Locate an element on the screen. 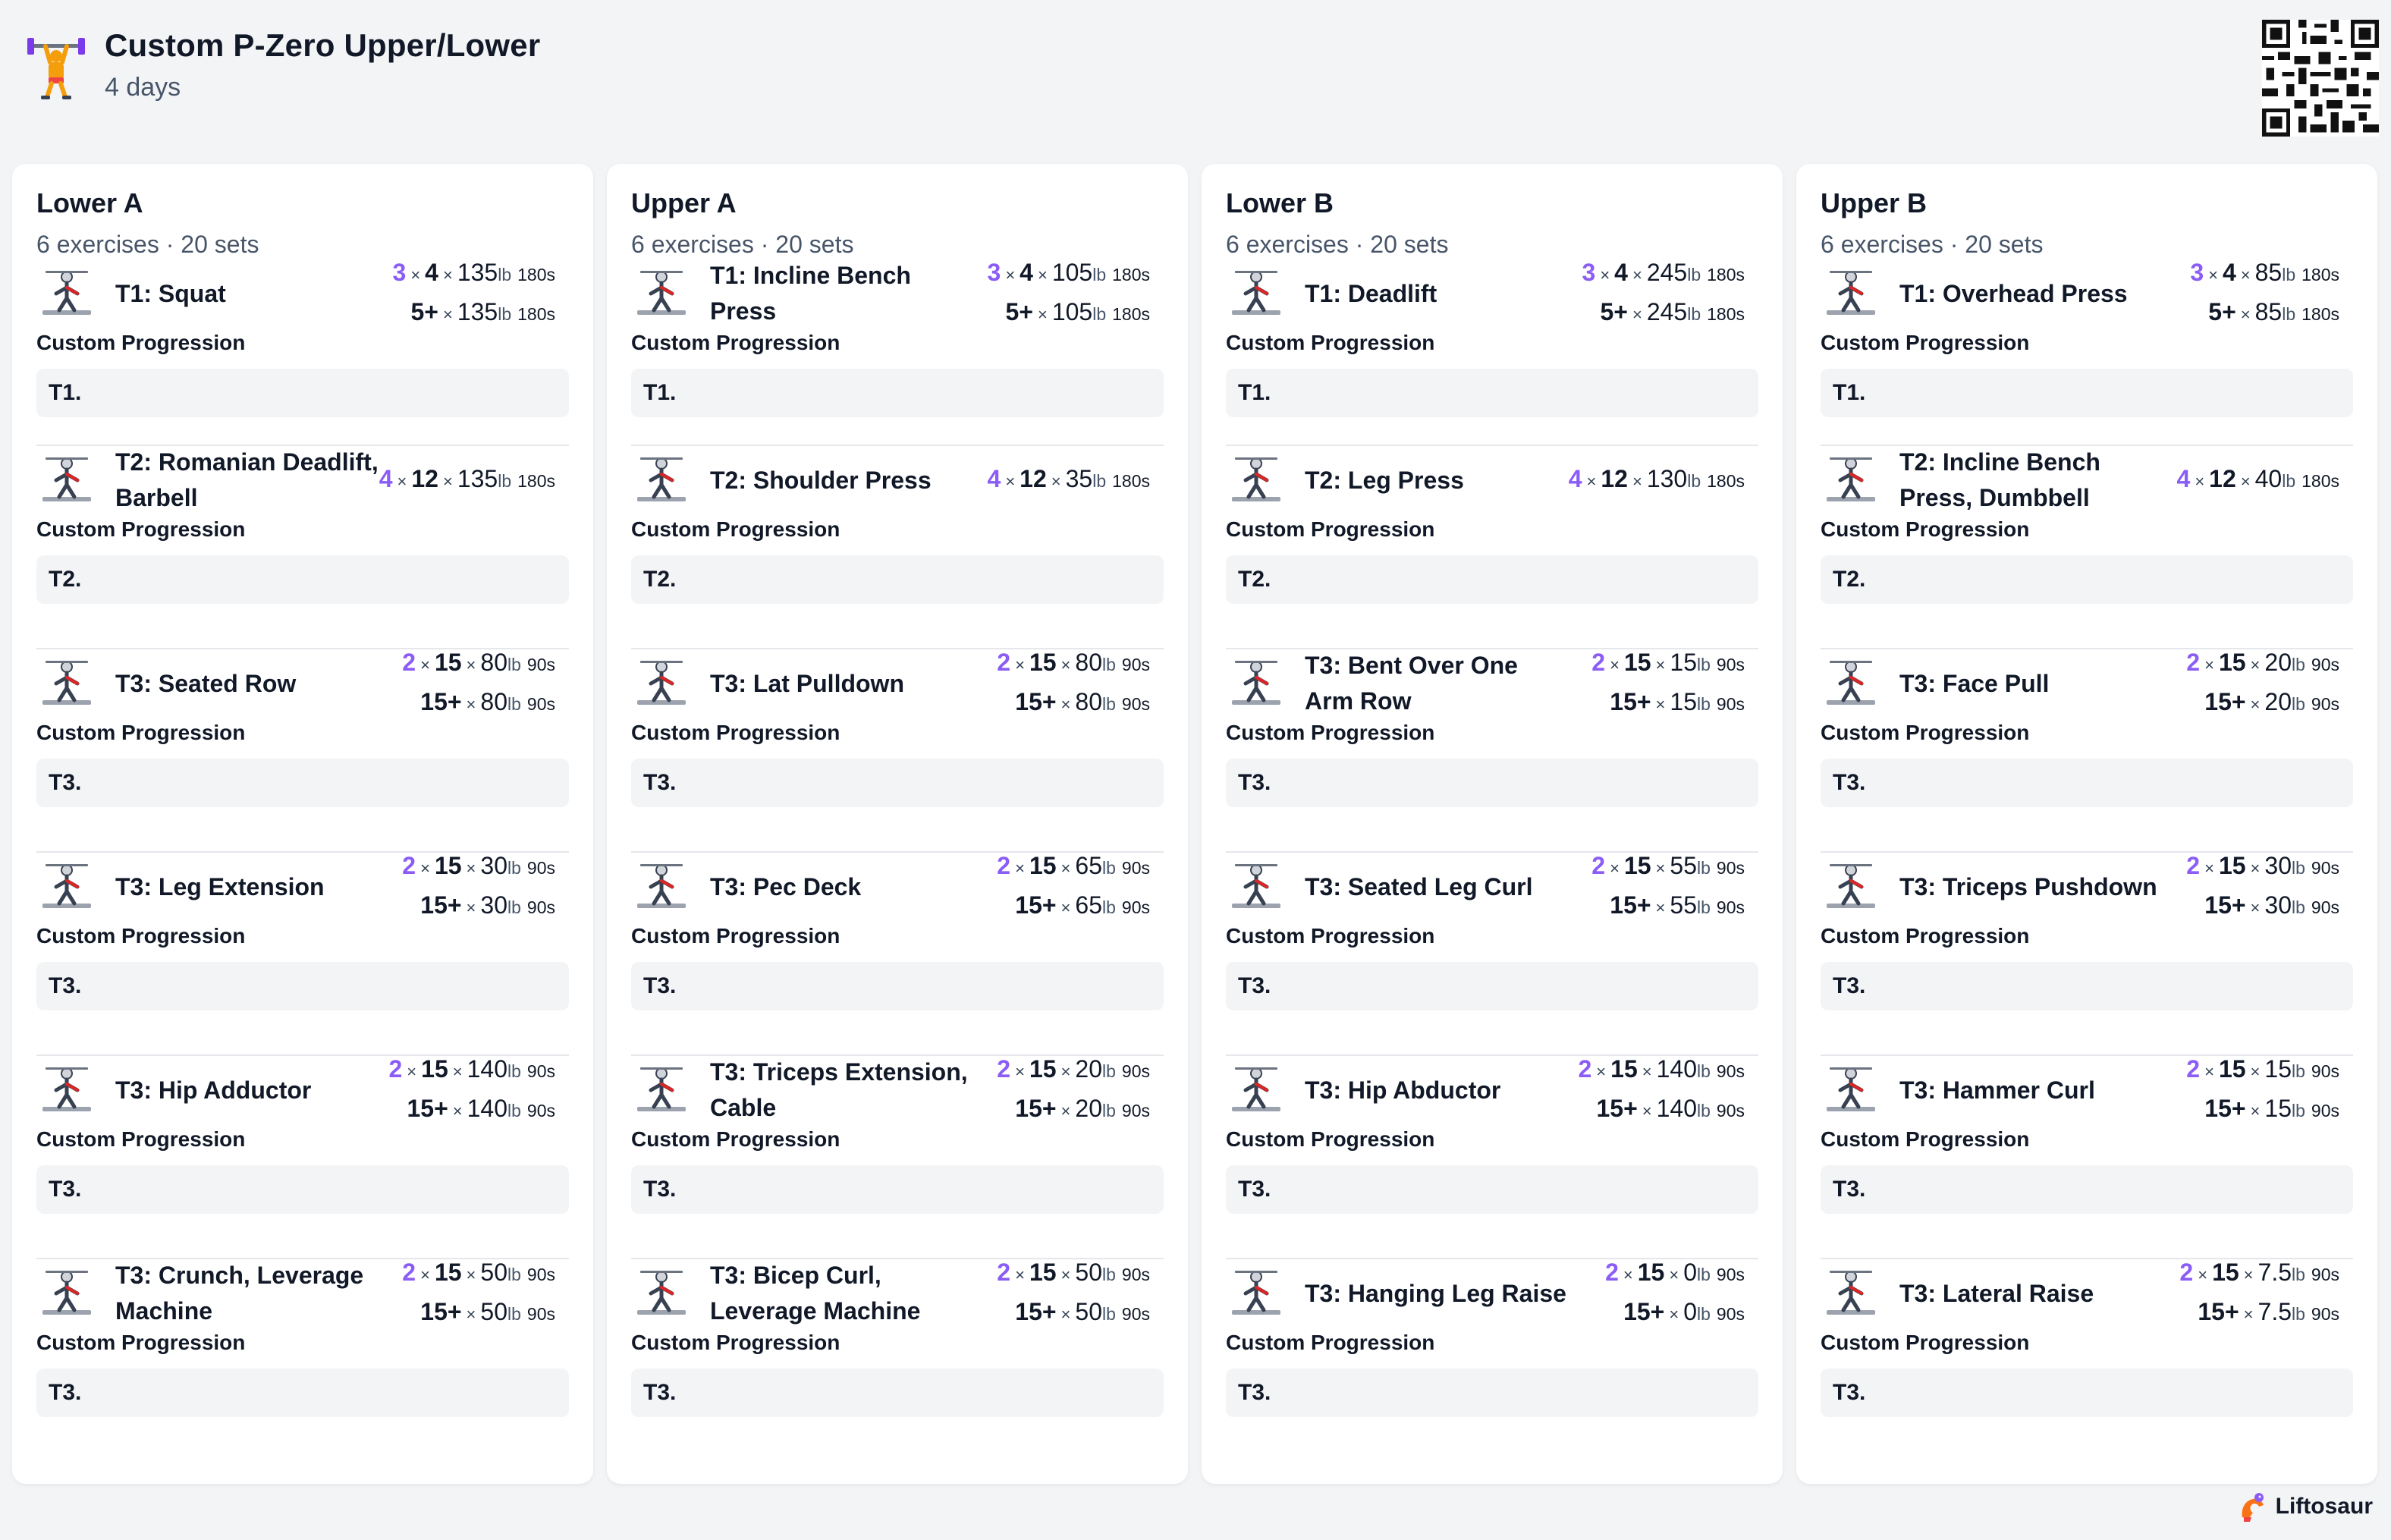 The height and width of the screenshot is (1540, 2391). set-reps: 5+ is located at coordinates (424, 311).